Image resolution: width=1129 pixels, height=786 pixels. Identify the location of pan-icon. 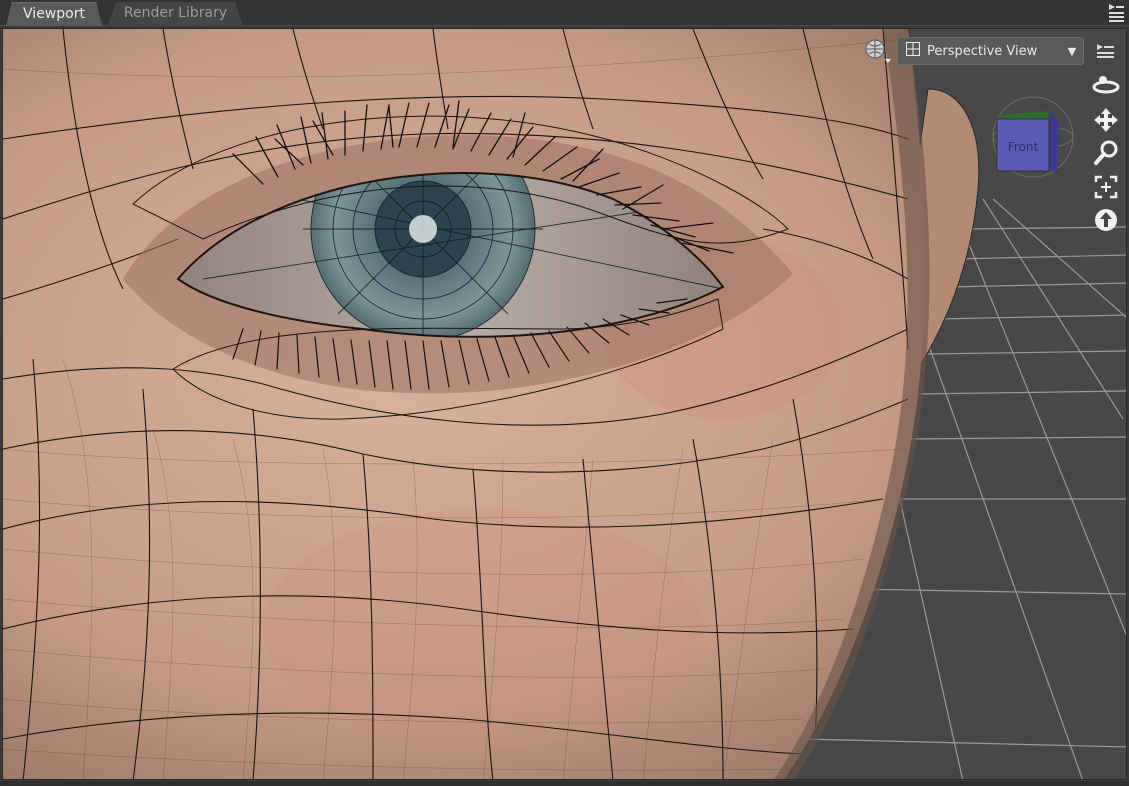
(1106, 120).